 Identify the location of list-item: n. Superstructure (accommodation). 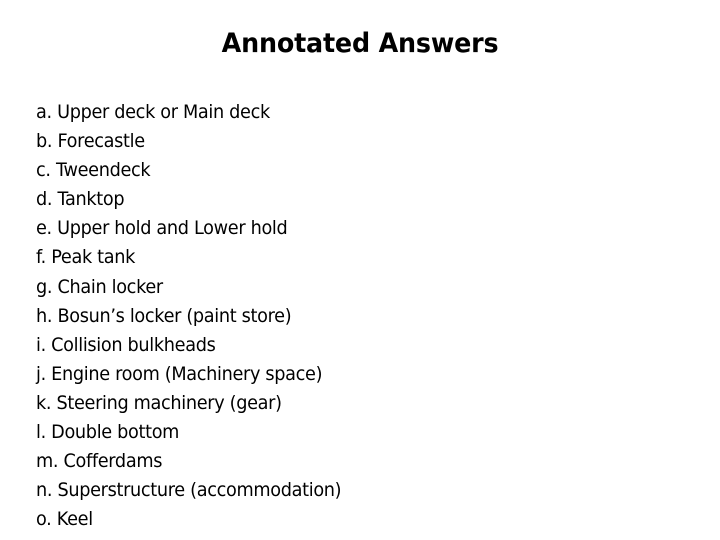
(189, 490).